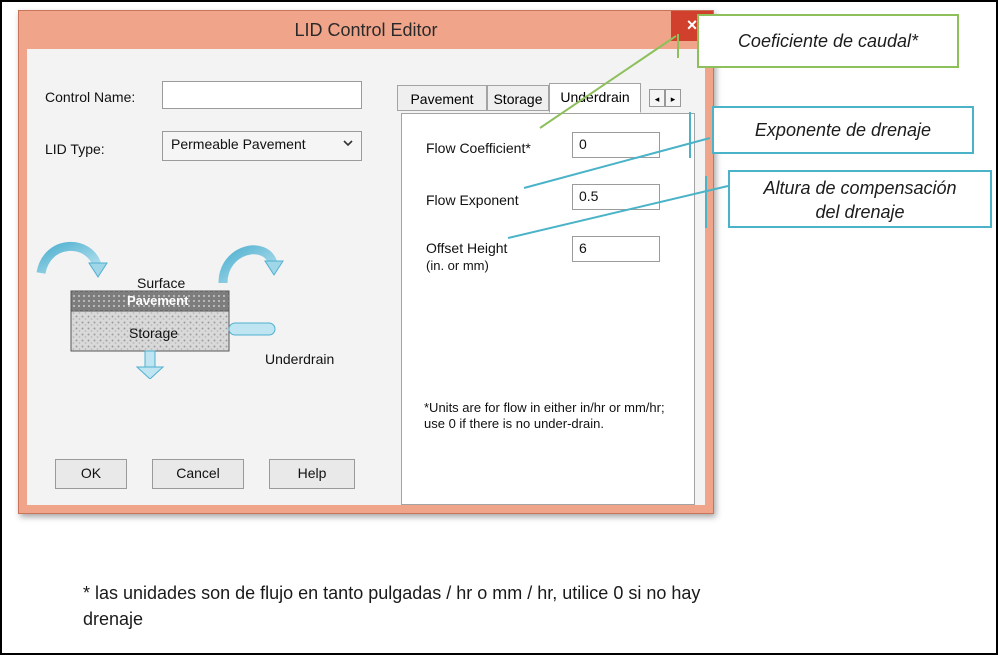  What do you see at coordinates (75, 149) in the screenshot?
I see `lid-type-label: LID Type:` at bounding box center [75, 149].